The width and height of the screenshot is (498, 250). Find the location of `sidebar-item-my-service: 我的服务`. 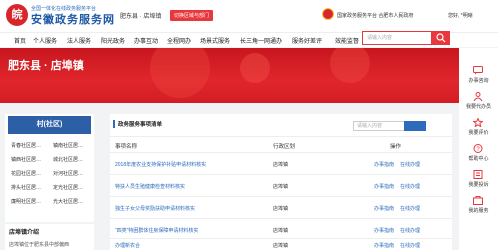

sidebar-item-my-service: 我的服务 is located at coordinates (478, 205).